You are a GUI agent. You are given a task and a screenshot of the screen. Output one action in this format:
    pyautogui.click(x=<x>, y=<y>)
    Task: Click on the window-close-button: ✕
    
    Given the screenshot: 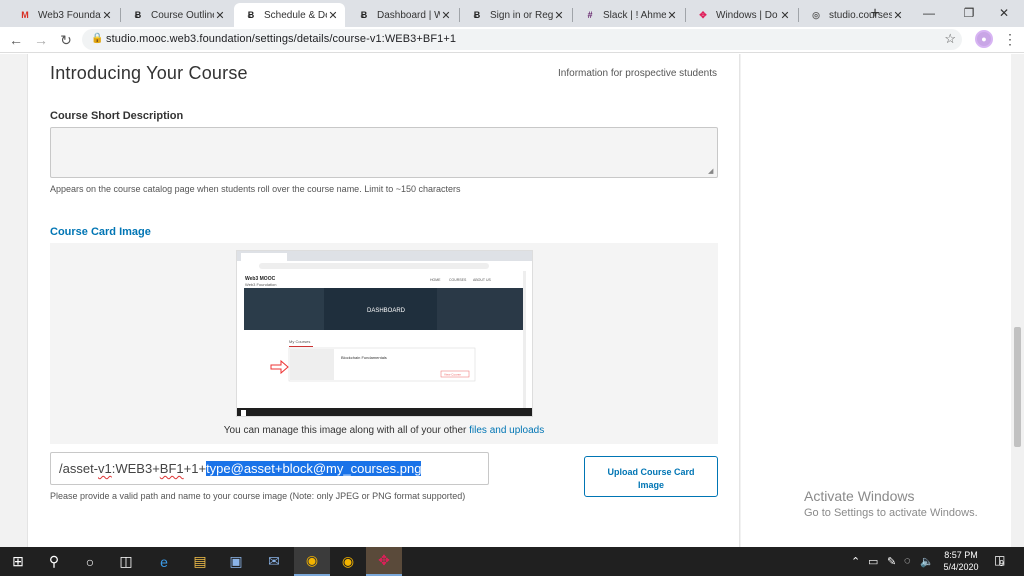 What is the action you would take?
    pyautogui.click(x=1004, y=13)
    